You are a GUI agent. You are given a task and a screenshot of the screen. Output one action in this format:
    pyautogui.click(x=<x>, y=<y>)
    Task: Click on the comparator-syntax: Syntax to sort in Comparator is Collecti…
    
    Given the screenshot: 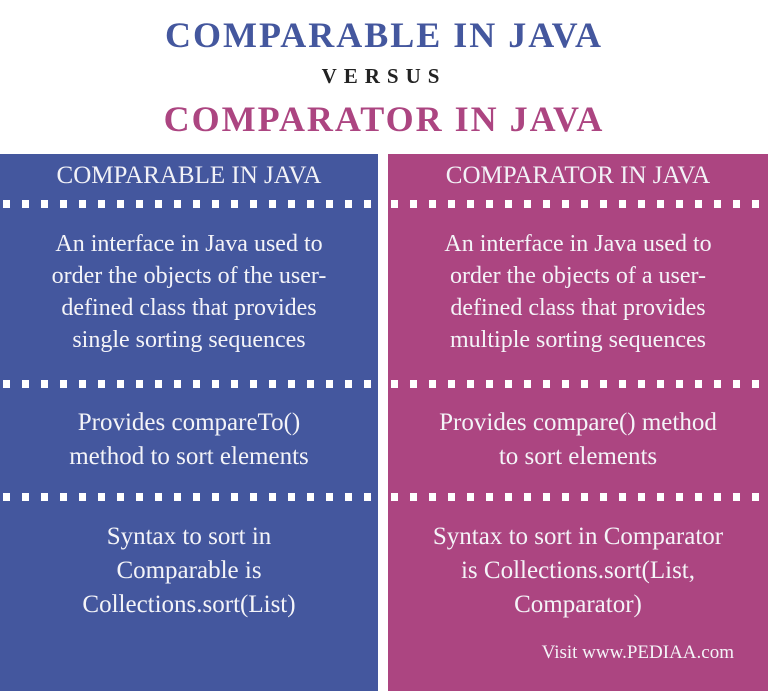 What is the action you would take?
    pyautogui.click(x=578, y=571)
    